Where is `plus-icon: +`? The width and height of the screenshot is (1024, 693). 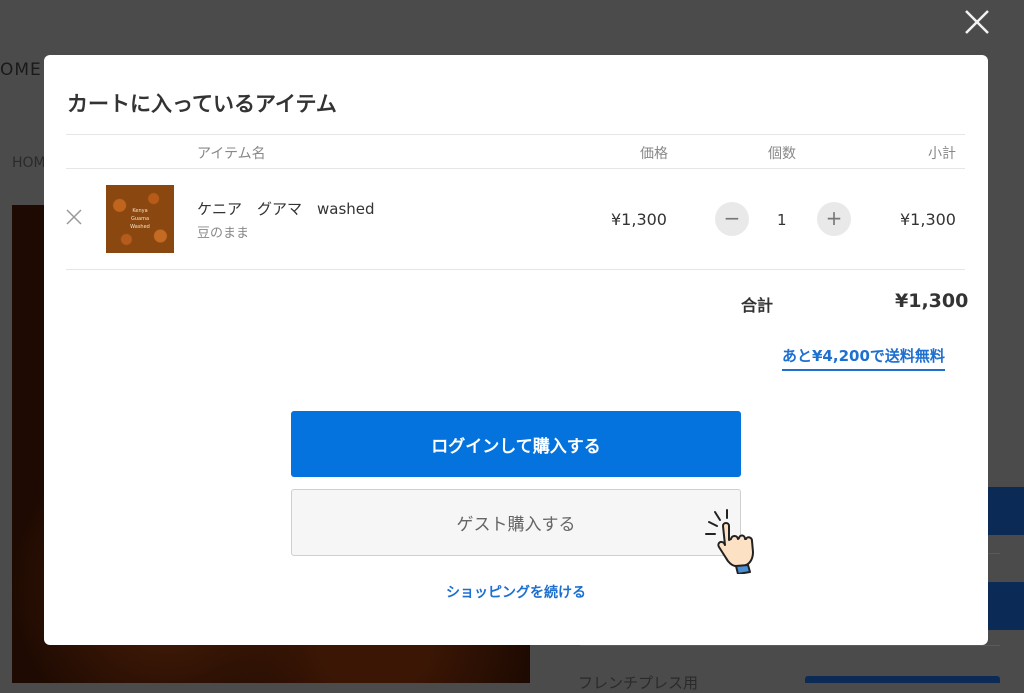 plus-icon: + is located at coordinates (834, 218).